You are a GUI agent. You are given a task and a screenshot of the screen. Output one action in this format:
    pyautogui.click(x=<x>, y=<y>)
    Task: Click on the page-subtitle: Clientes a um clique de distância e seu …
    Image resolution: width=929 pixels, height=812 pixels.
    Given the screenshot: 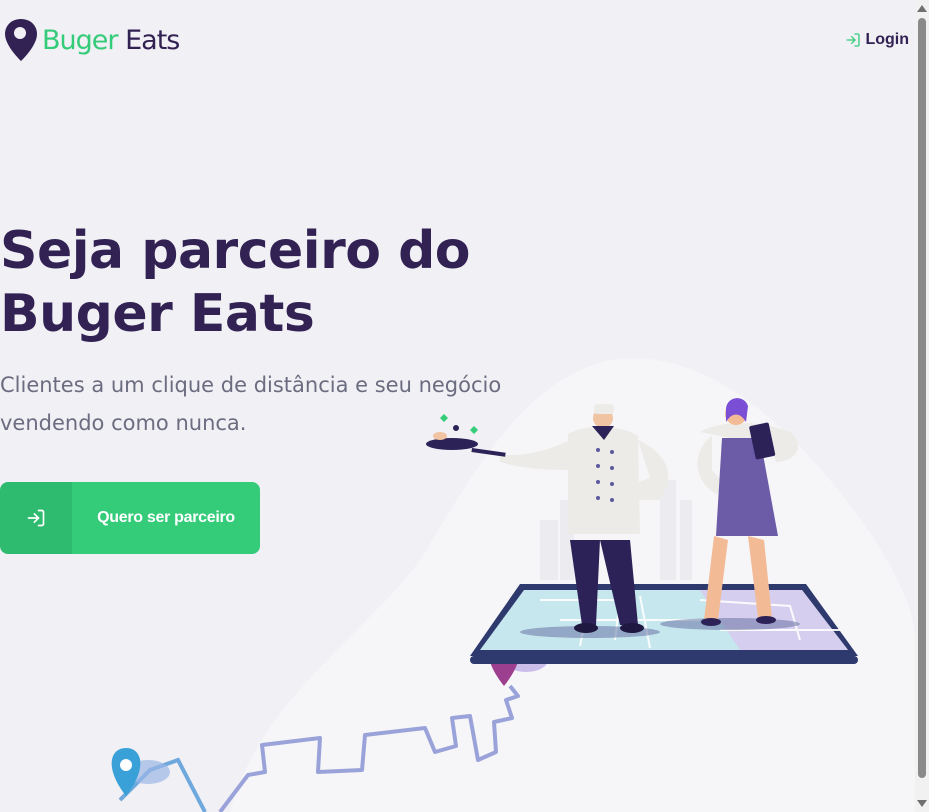 What is the action you would take?
    pyautogui.click(x=260, y=404)
    